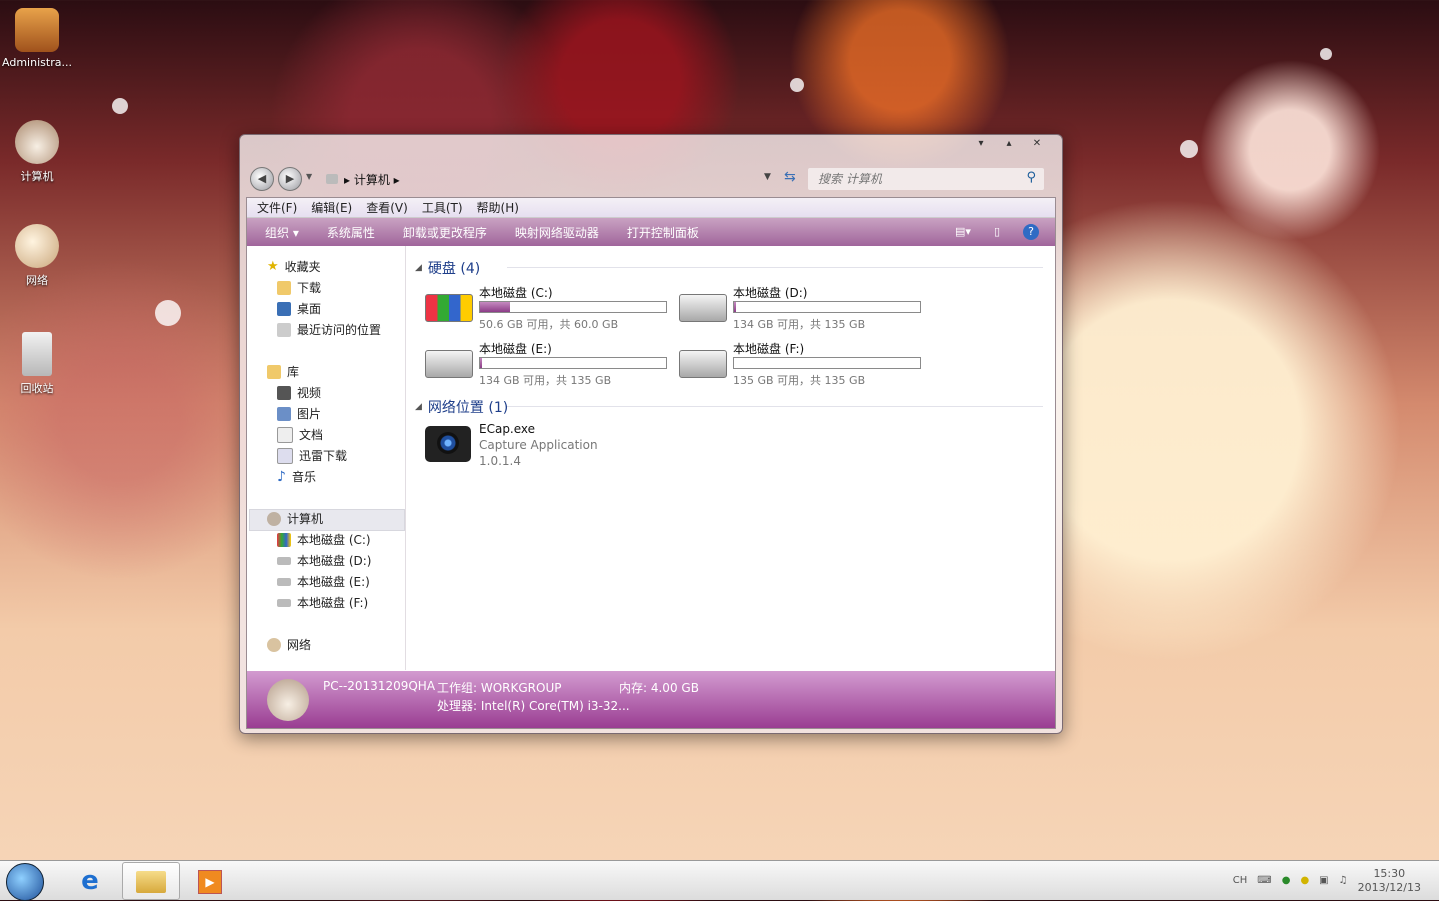  What do you see at coordinates (295, 518) in the screenshot?
I see `nav-computer: 计算机` at bounding box center [295, 518].